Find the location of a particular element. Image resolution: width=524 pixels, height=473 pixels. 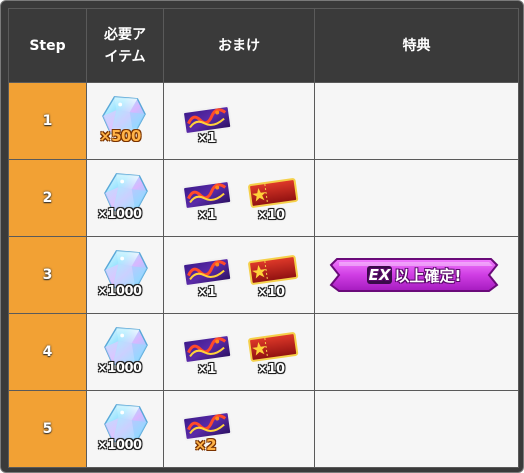

crystal-quantity: ×500 is located at coordinates (120, 136).